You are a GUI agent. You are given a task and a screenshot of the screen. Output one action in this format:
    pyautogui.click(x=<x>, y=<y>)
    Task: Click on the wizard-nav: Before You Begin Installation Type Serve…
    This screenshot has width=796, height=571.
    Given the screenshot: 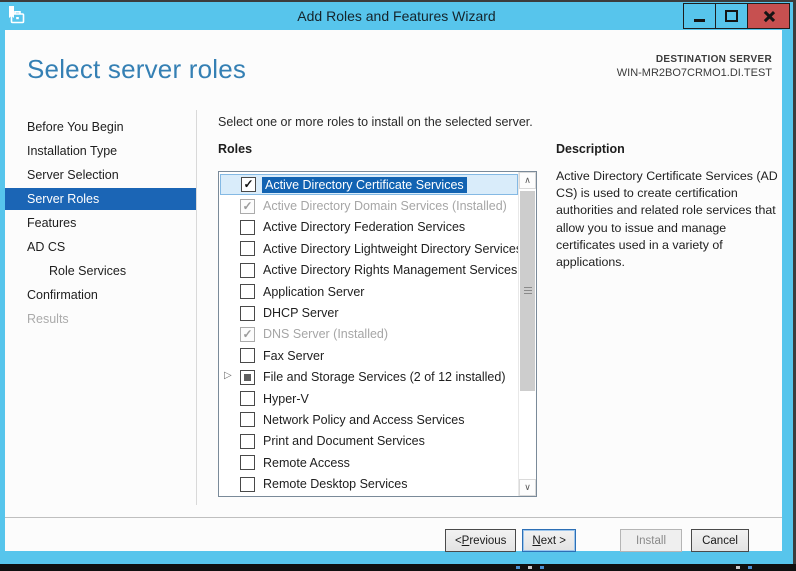 What is the action you would take?
    pyautogui.click(x=100, y=224)
    